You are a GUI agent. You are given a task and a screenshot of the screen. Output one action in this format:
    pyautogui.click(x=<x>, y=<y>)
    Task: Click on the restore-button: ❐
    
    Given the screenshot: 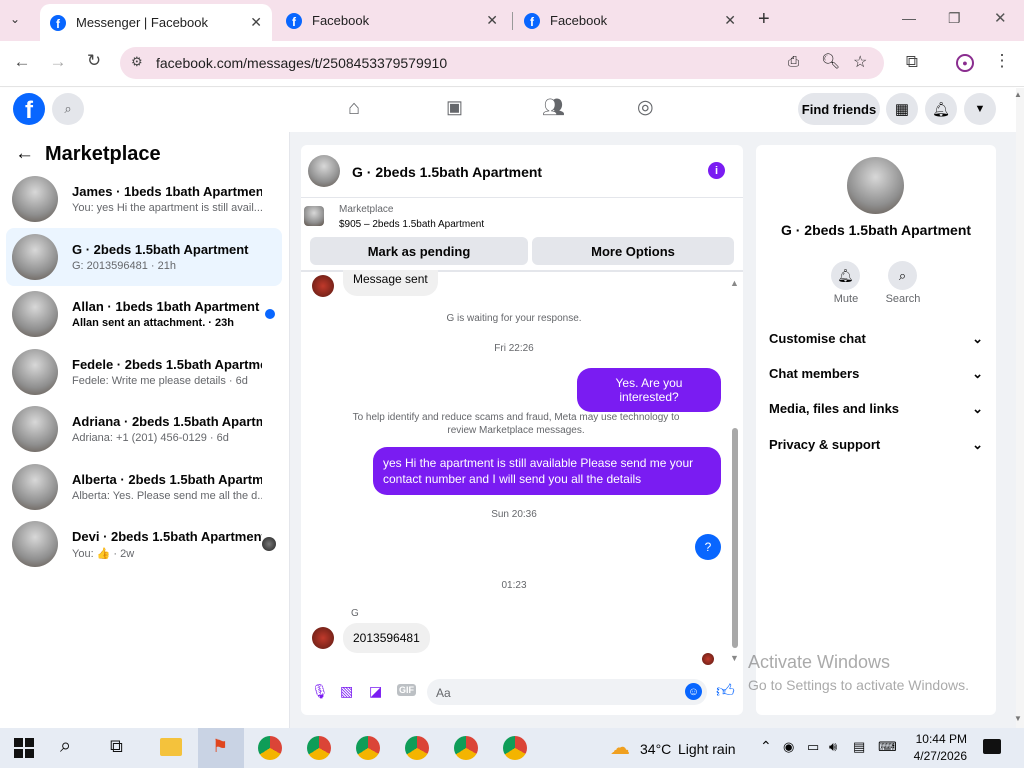 What is the action you would take?
    pyautogui.click(x=954, y=18)
    